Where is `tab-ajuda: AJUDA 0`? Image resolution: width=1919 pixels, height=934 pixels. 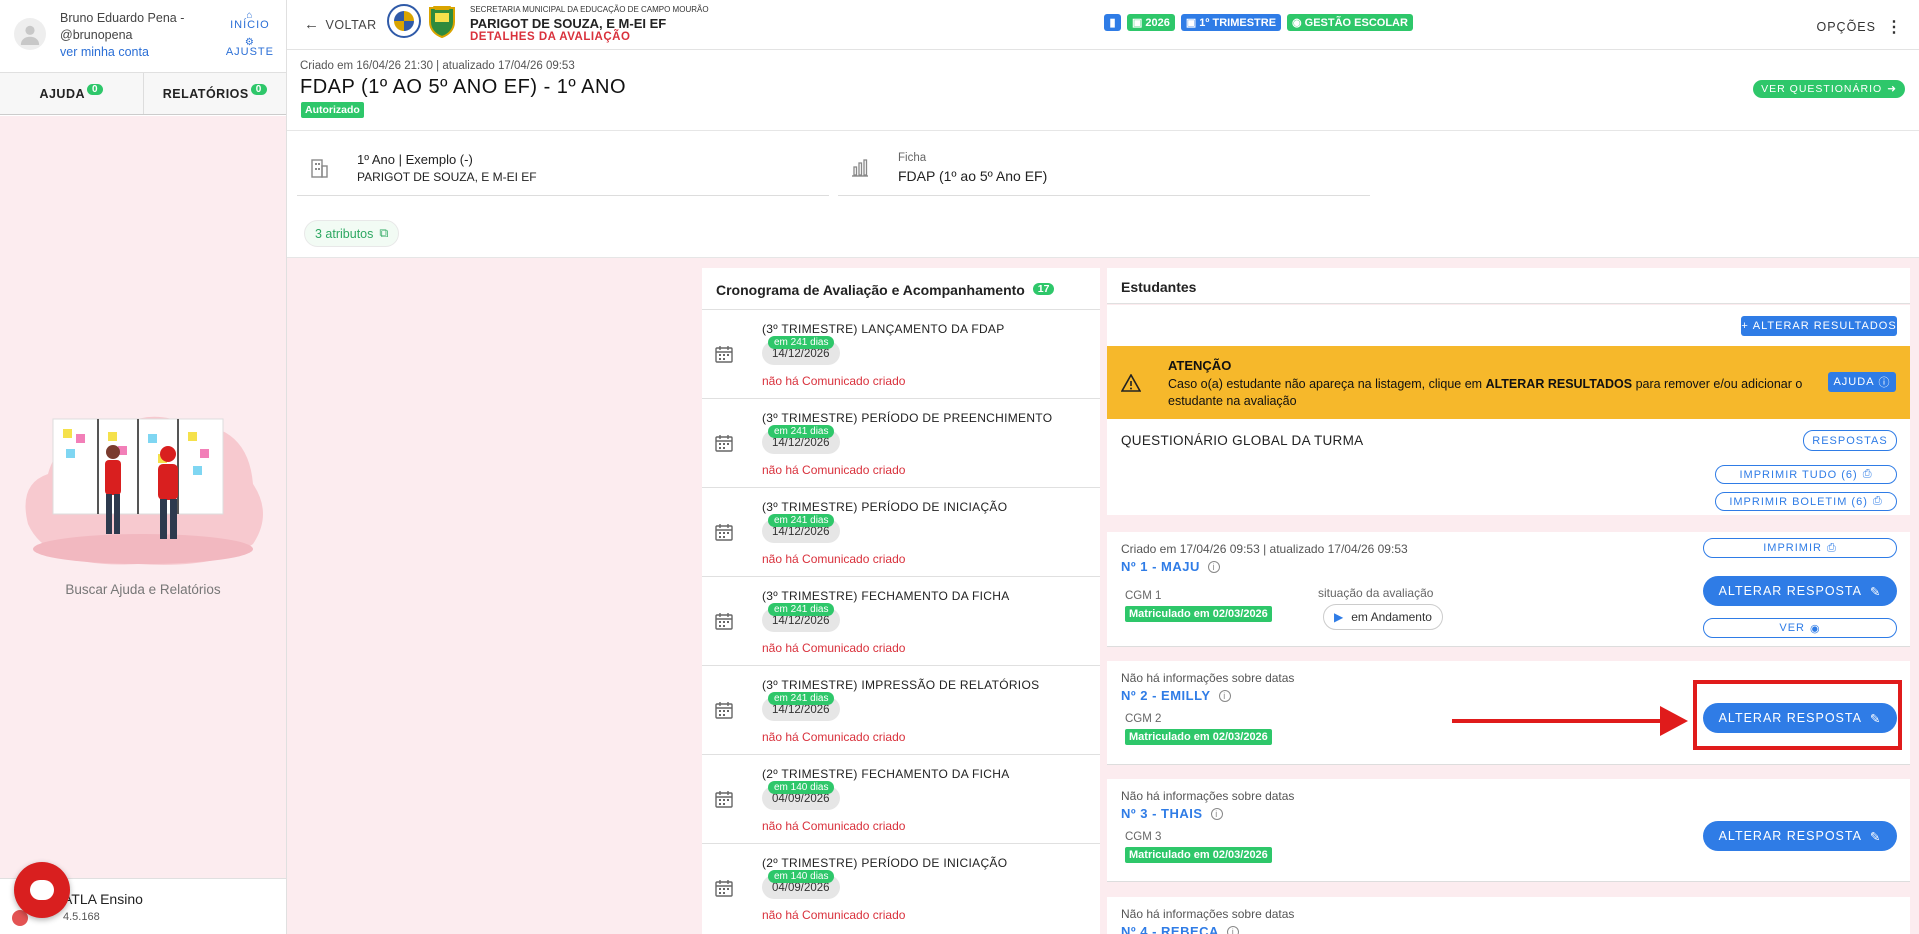 tab-ajuda: AJUDA 0 is located at coordinates (71, 93).